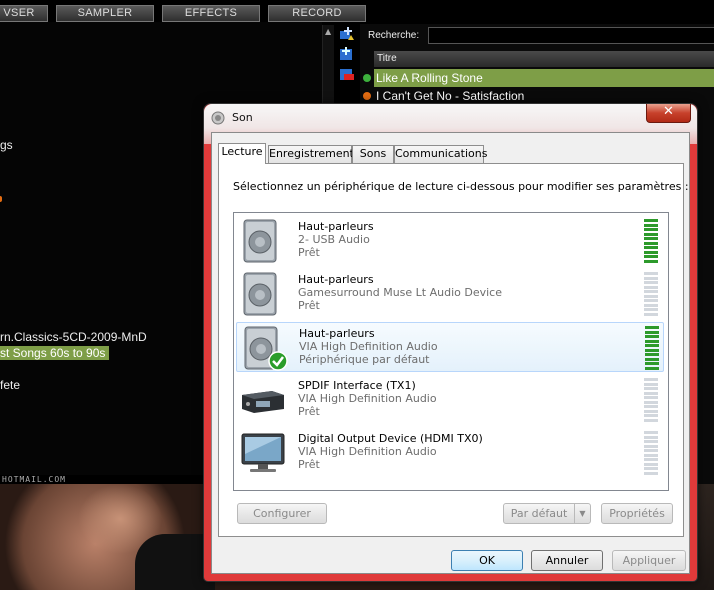 The image size is (714, 590). Describe the element at coordinates (571, 35) in the screenshot. I see `search-input` at that location.